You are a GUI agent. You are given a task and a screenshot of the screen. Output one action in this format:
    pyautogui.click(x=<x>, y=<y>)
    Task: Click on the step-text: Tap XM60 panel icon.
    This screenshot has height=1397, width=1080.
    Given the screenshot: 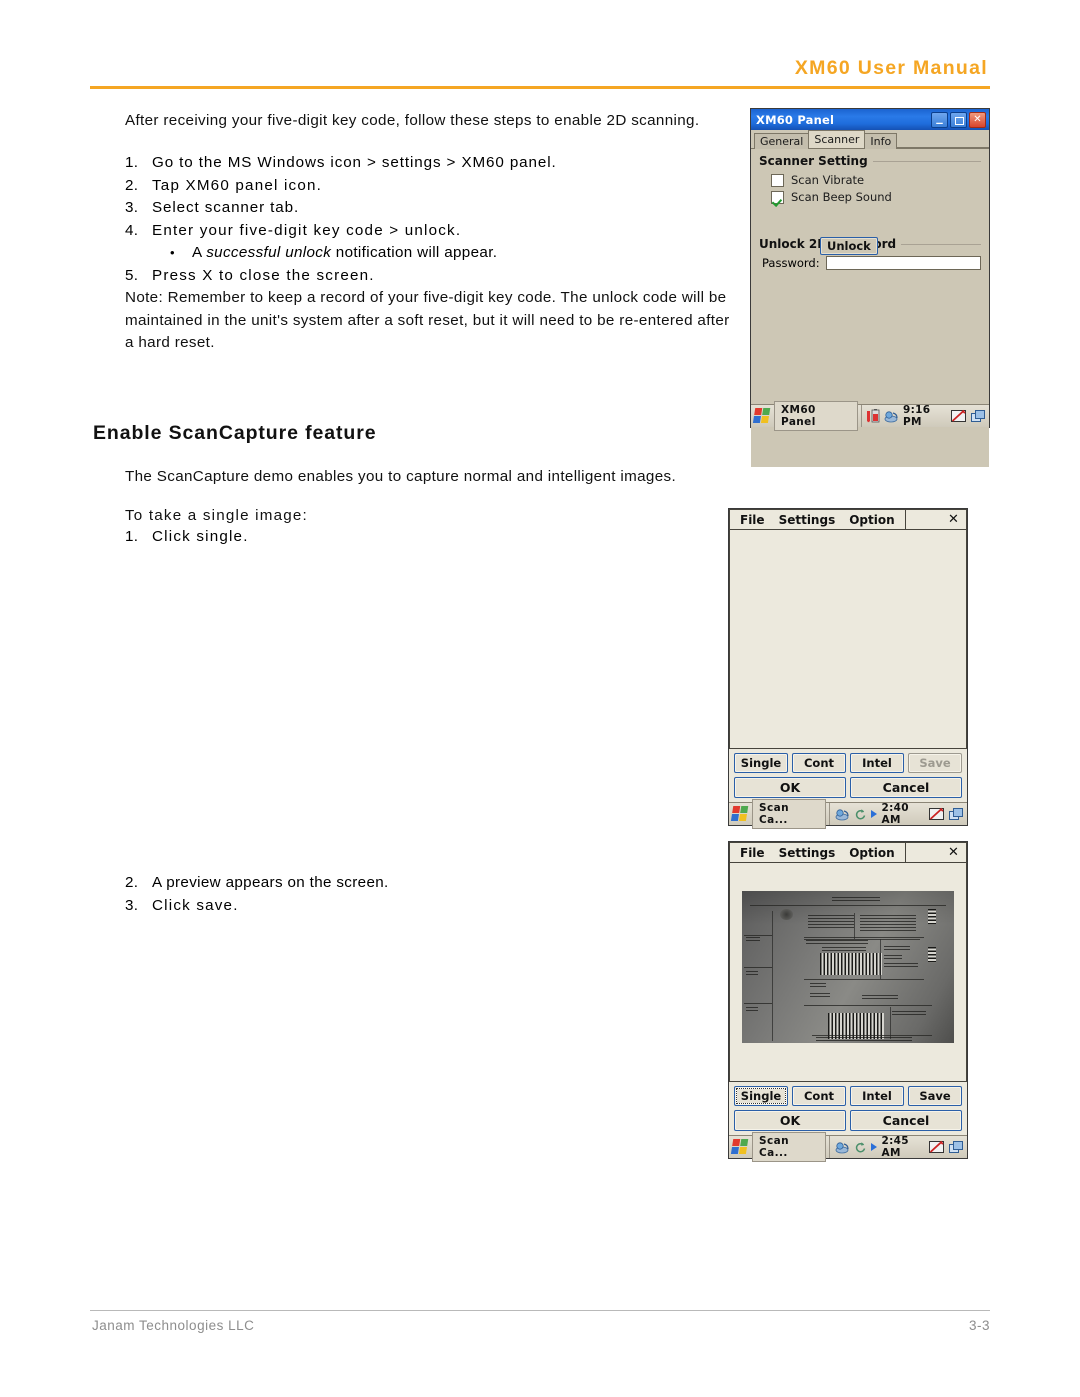 What is the action you would take?
    pyautogui.click(x=237, y=185)
    